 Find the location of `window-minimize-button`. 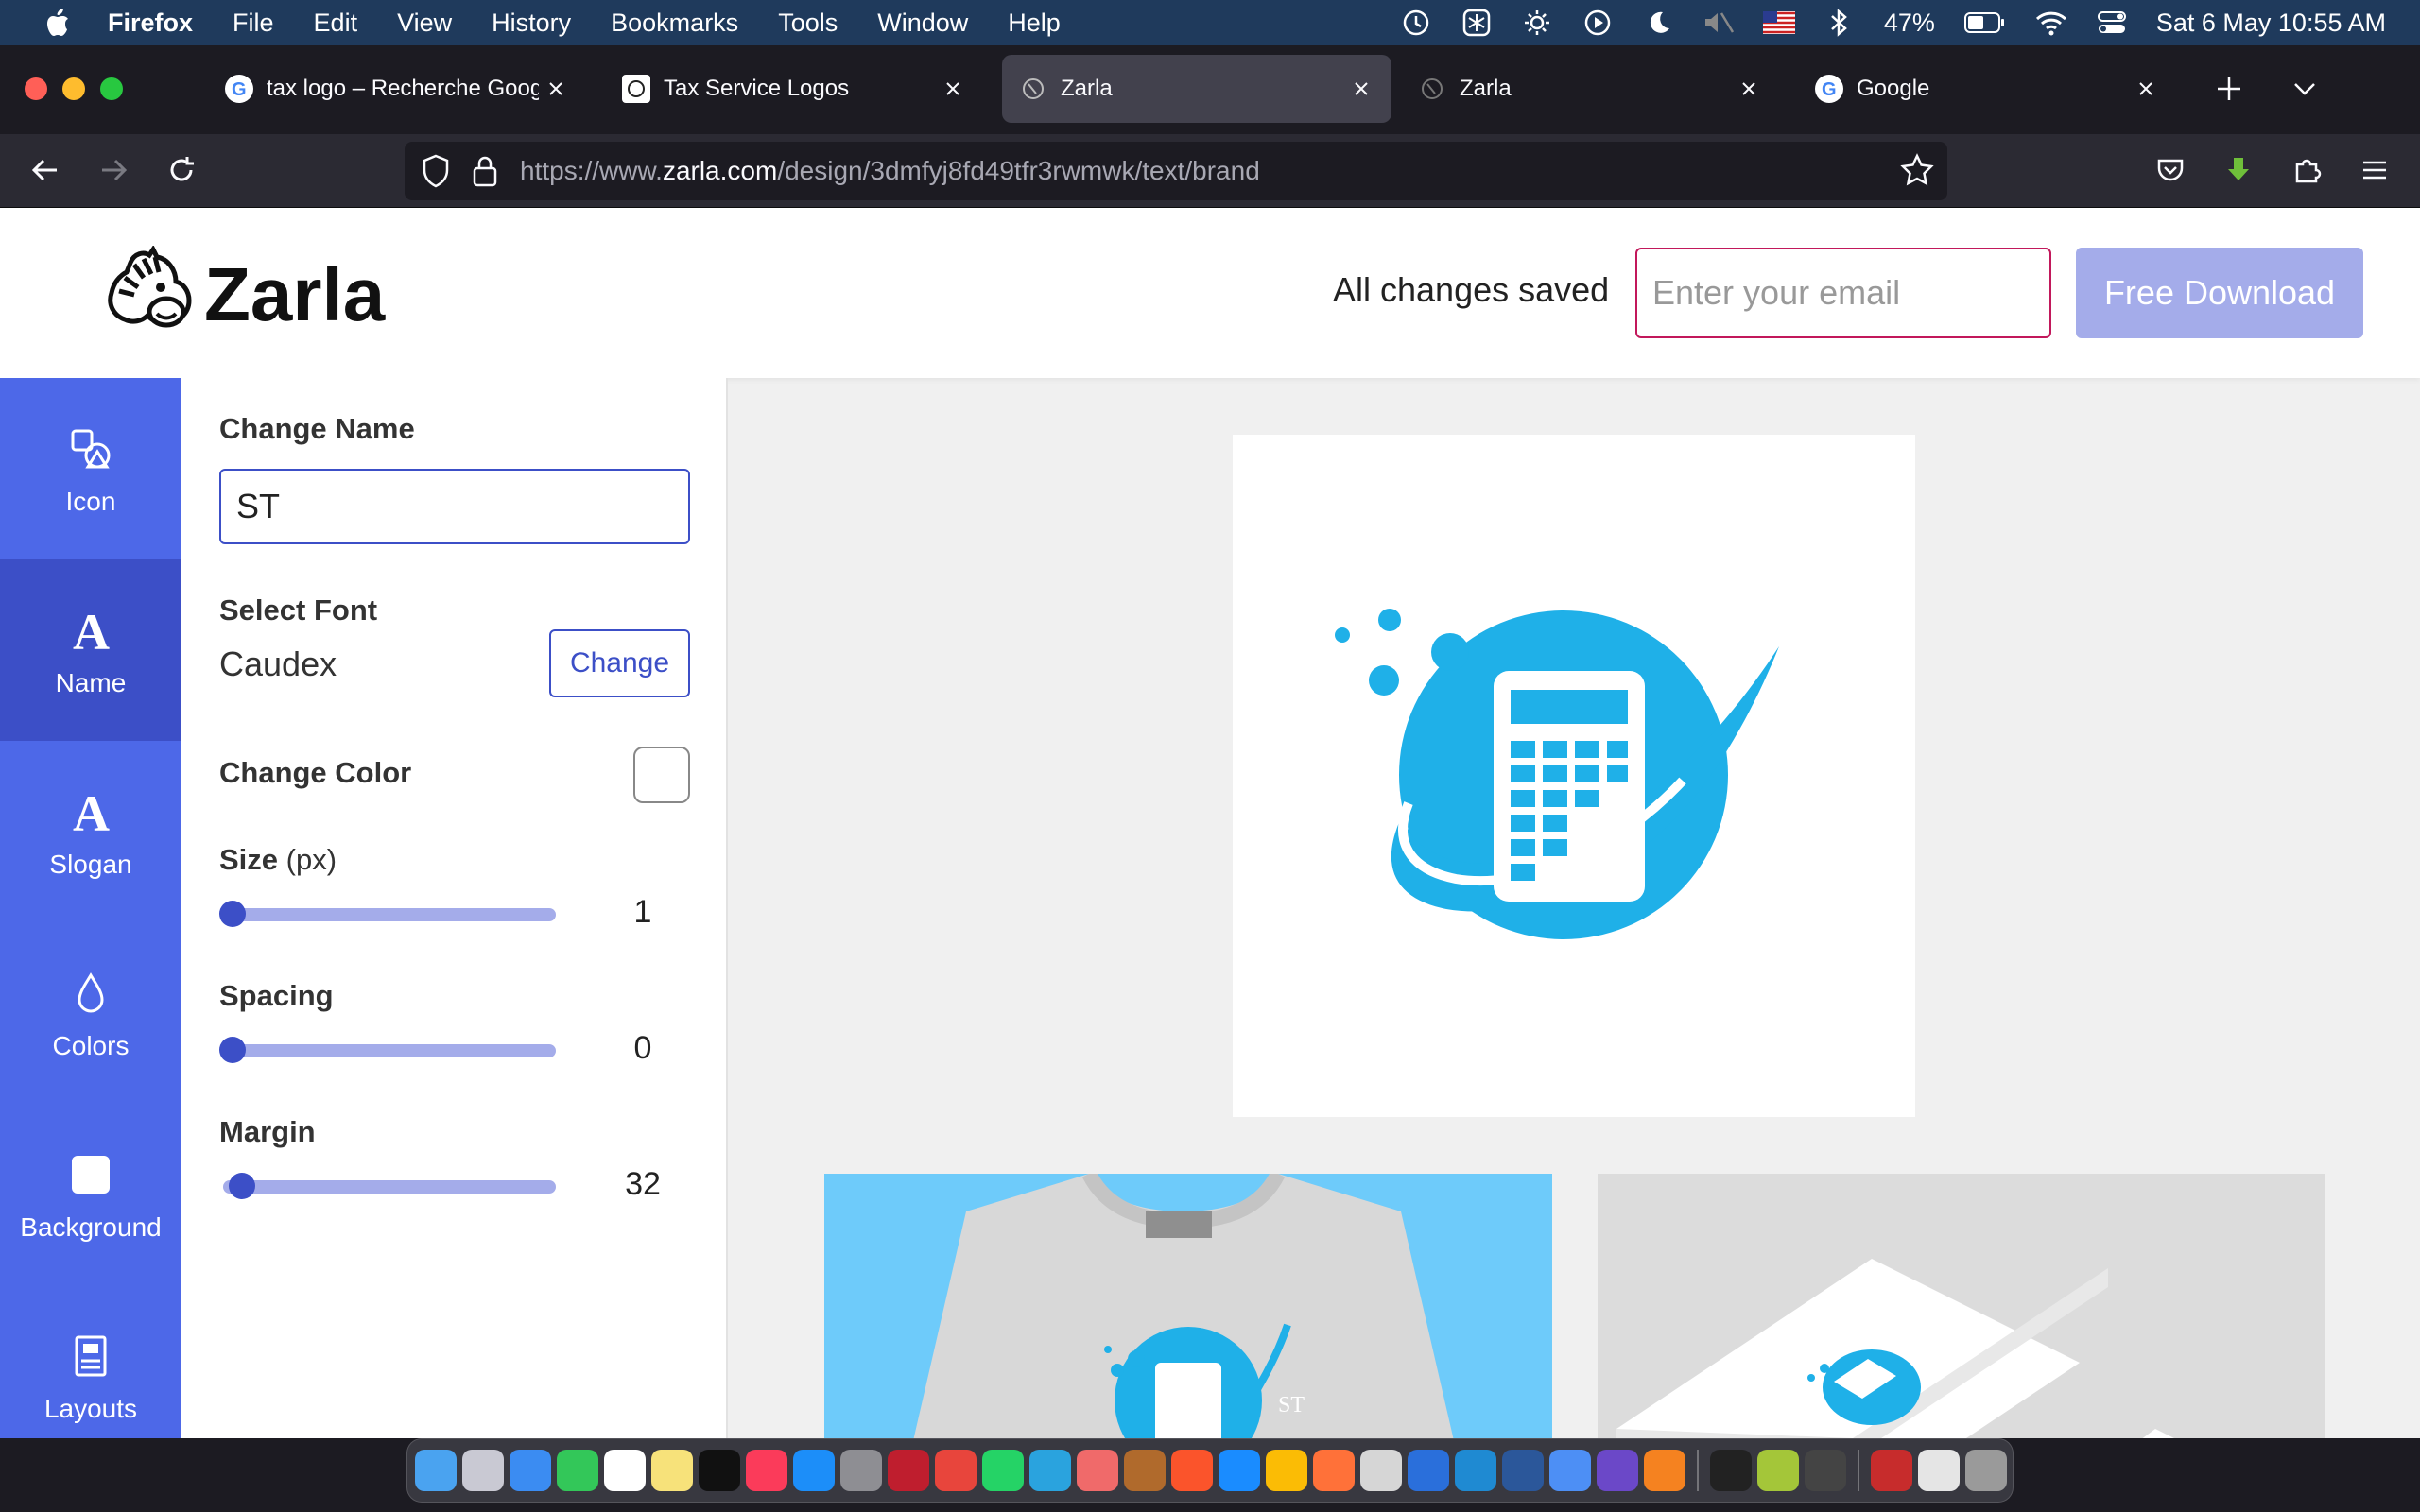

window-minimize-button is located at coordinates (73, 88).